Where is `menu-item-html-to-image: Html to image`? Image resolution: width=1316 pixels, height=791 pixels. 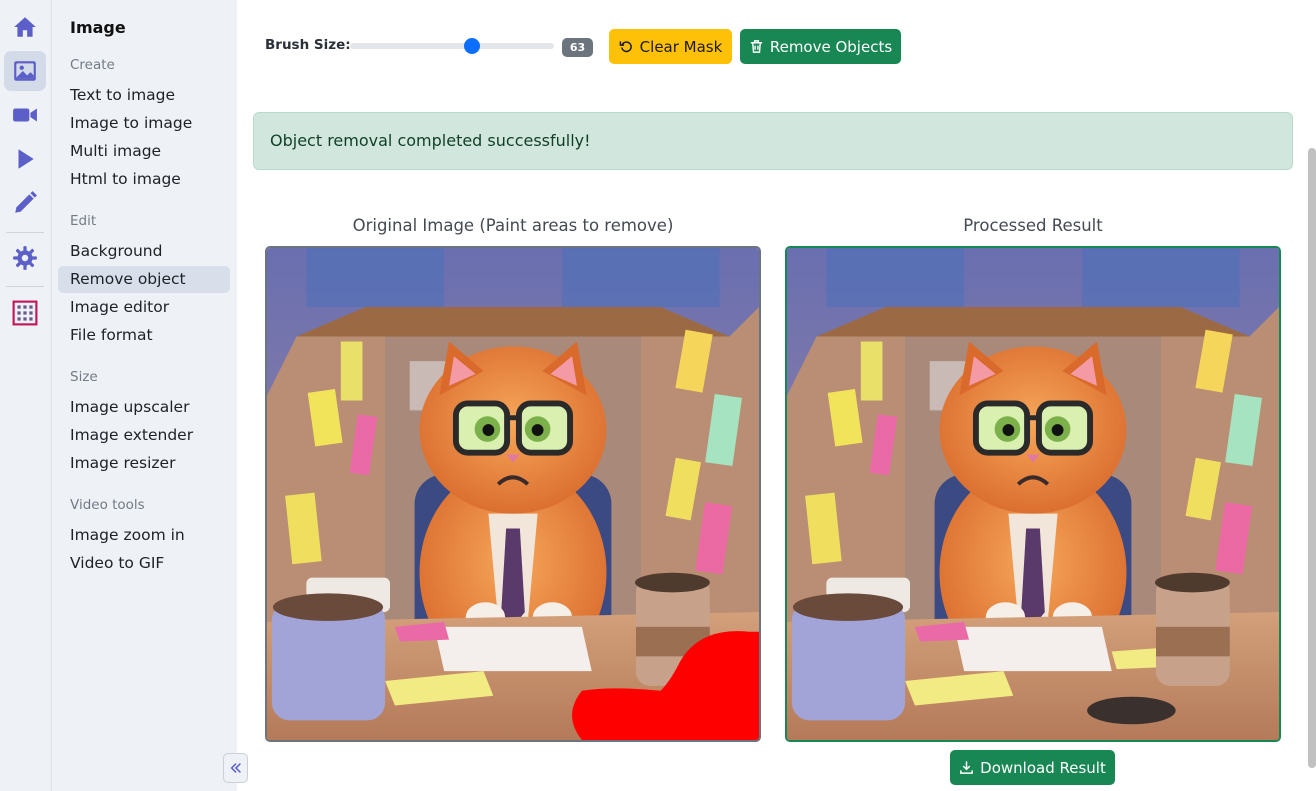 menu-item-html-to-image: Html to image is located at coordinates (144, 179).